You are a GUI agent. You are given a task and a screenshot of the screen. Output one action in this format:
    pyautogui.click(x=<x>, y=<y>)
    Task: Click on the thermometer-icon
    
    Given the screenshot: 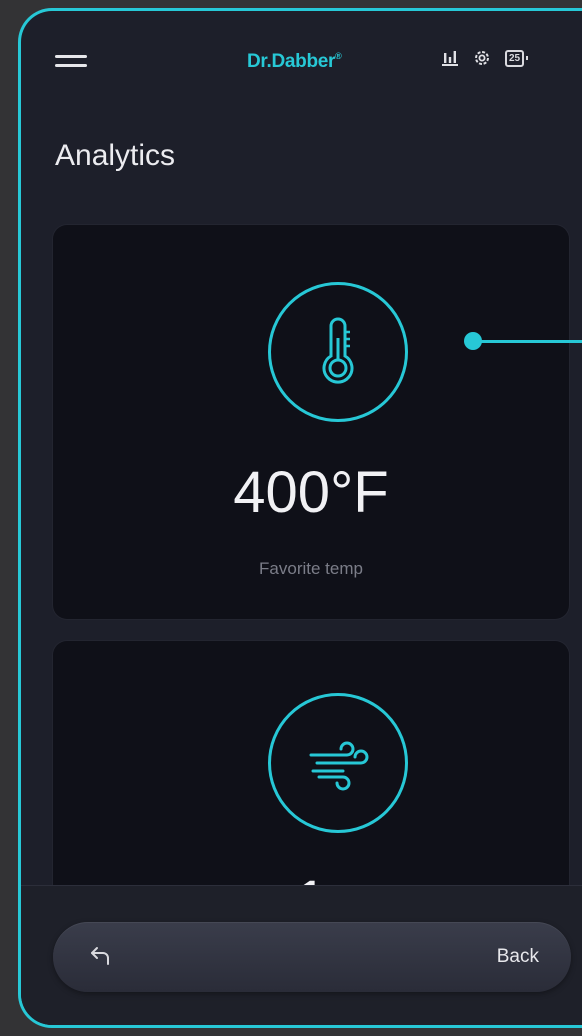 What is the action you would take?
    pyautogui.click(x=338, y=352)
    